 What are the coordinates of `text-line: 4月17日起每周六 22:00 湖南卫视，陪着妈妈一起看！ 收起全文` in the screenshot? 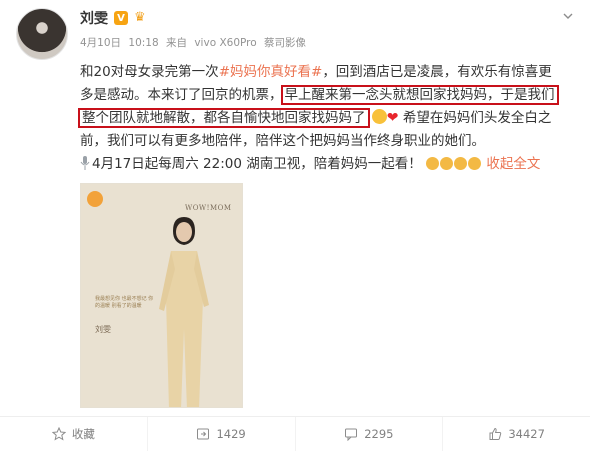 It's located at (330, 164).